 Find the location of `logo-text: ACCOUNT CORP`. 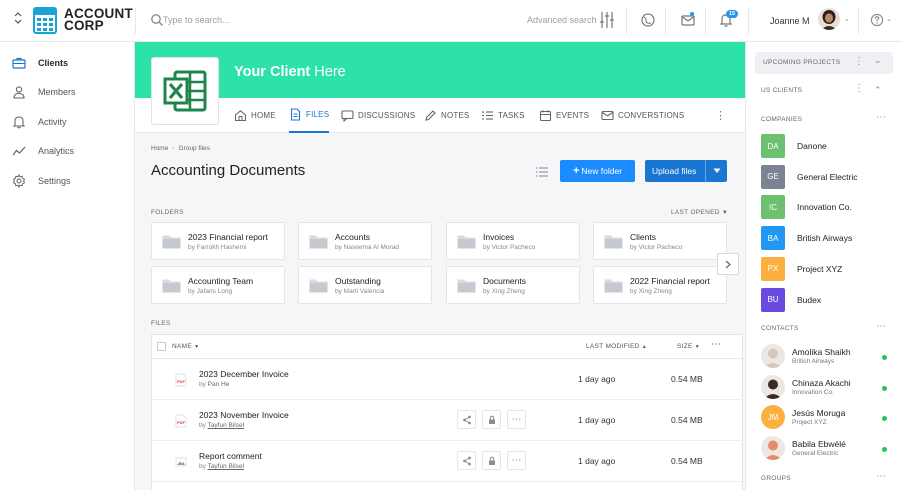

logo-text: ACCOUNT CORP is located at coordinates (98, 20).